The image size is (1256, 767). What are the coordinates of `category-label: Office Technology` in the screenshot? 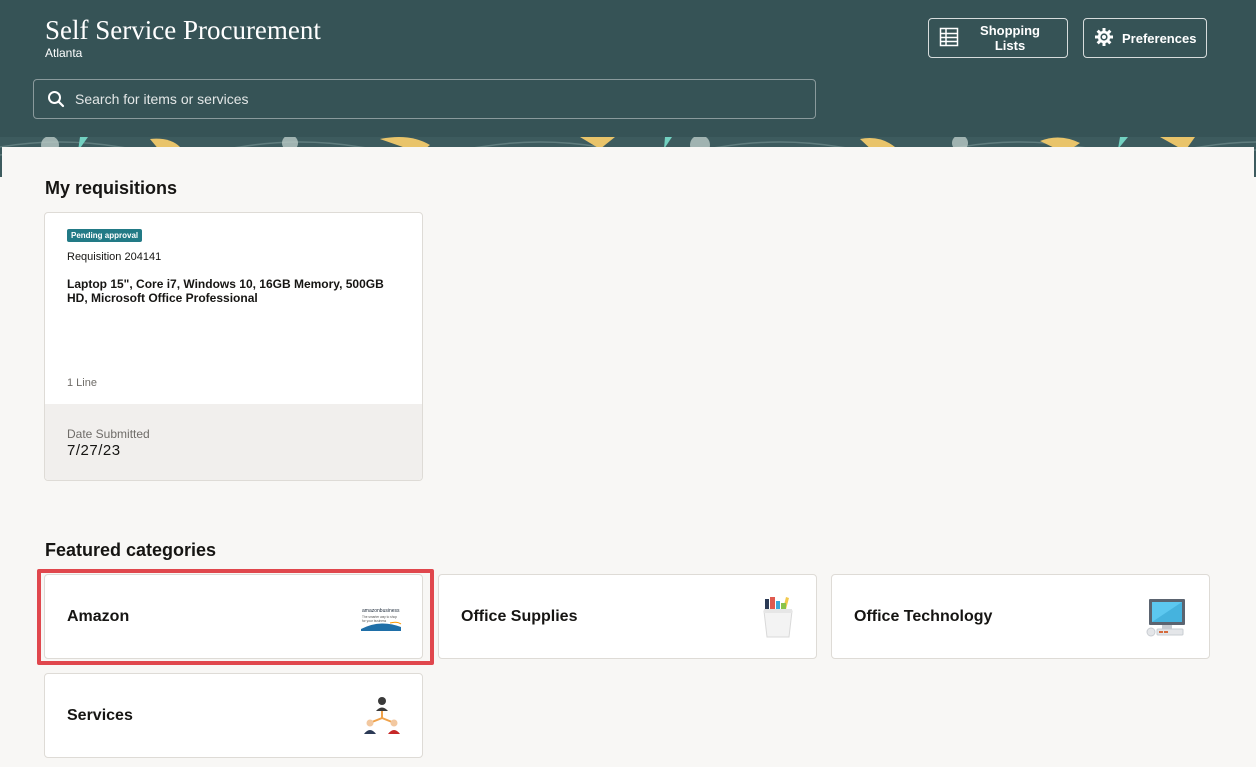 It's located at (923, 616).